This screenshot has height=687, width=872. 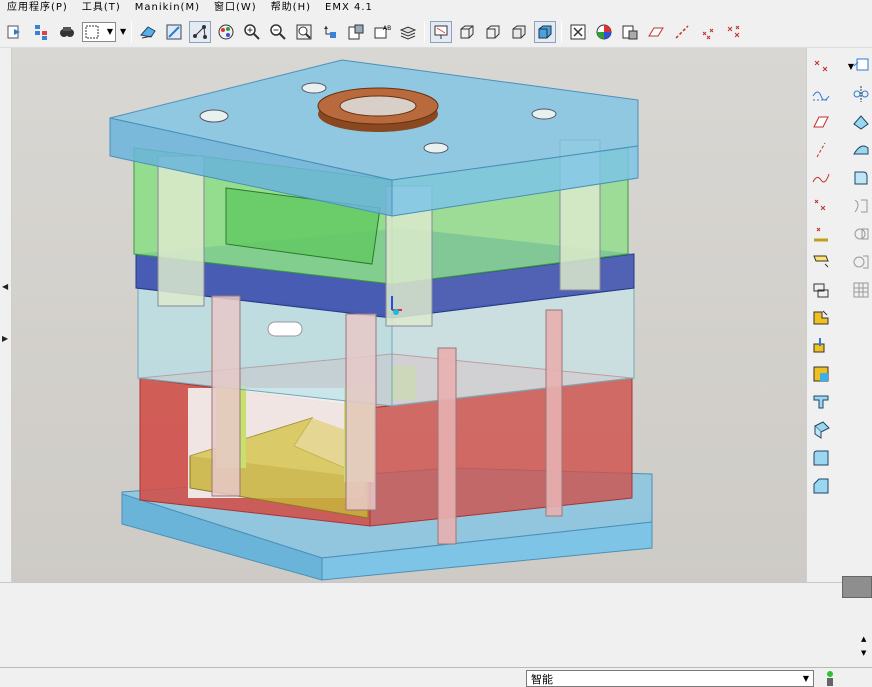 What do you see at coordinates (860, 262) in the screenshot?
I see `thicken-icon` at bounding box center [860, 262].